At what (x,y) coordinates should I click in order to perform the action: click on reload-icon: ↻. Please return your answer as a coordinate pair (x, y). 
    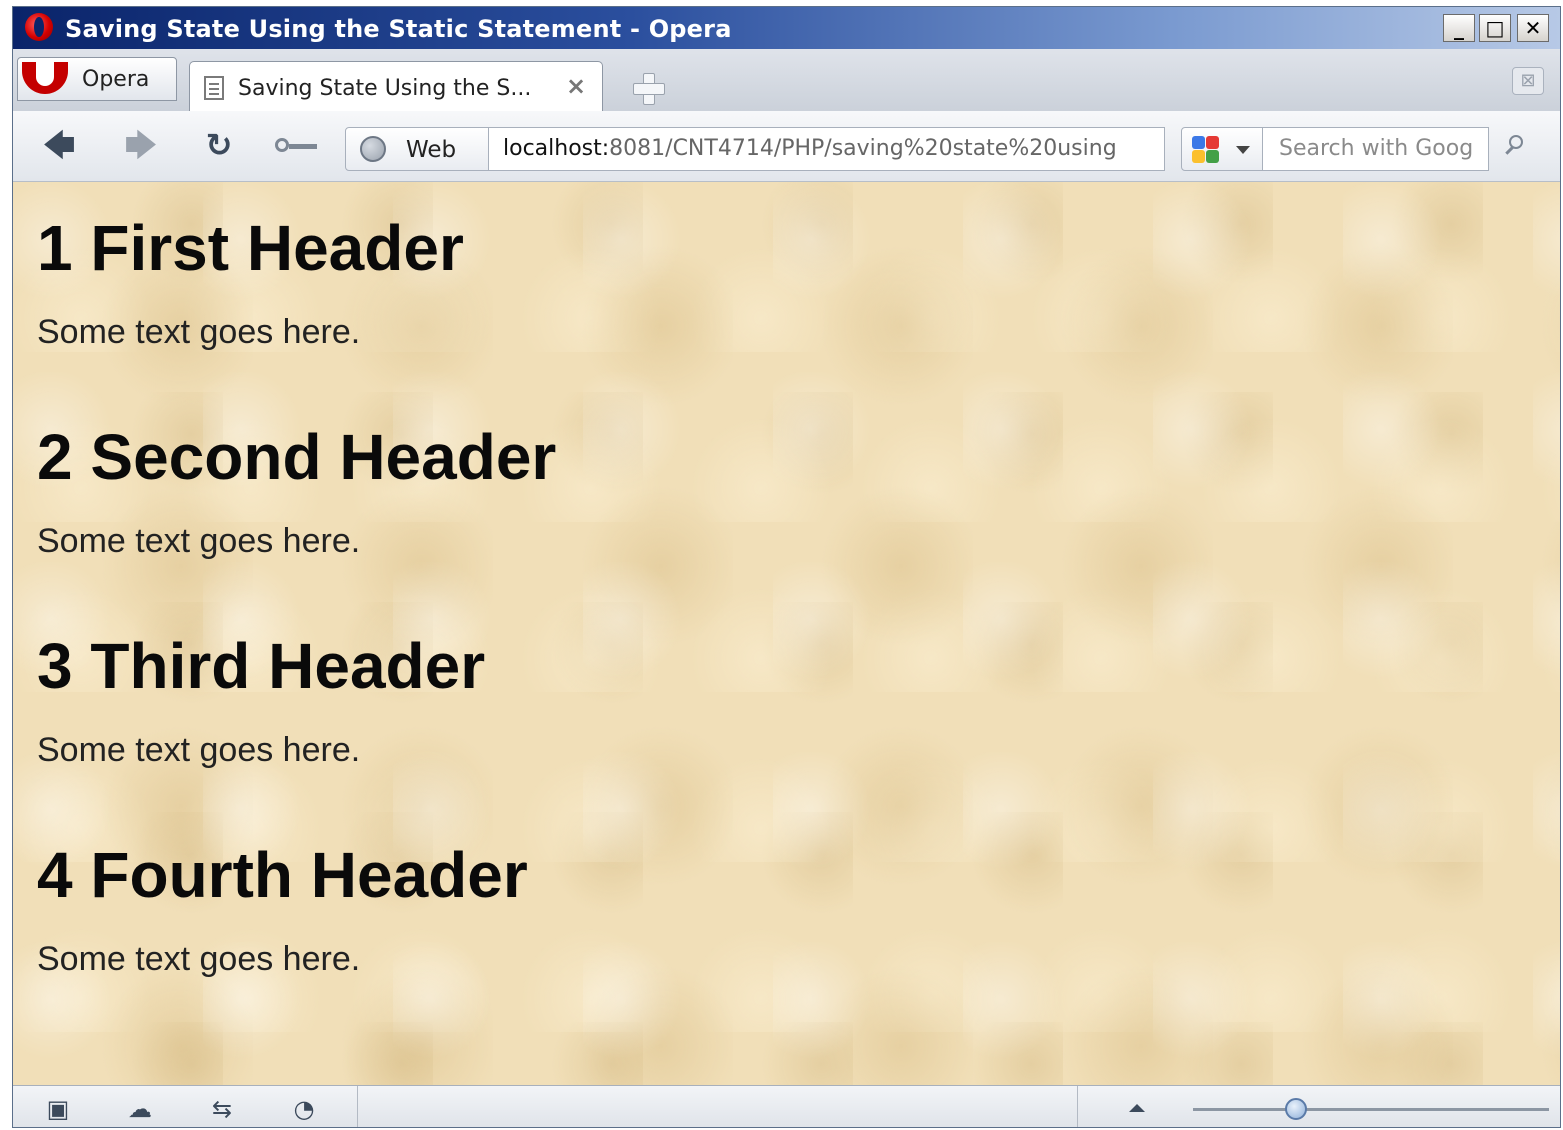
    Looking at the image, I should click on (219, 145).